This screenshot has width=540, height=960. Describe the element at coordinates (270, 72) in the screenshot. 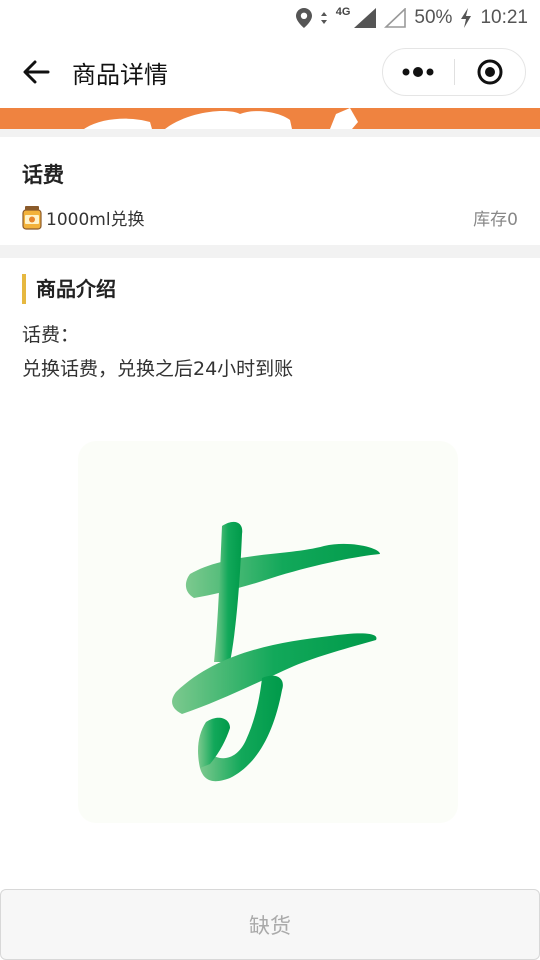

I see `nav-bar: 商品详情` at that location.